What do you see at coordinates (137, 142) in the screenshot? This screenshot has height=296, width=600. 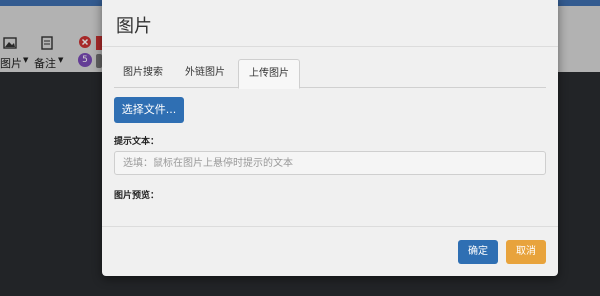 I see `hint-text-label: 提示文本：` at bounding box center [137, 142].